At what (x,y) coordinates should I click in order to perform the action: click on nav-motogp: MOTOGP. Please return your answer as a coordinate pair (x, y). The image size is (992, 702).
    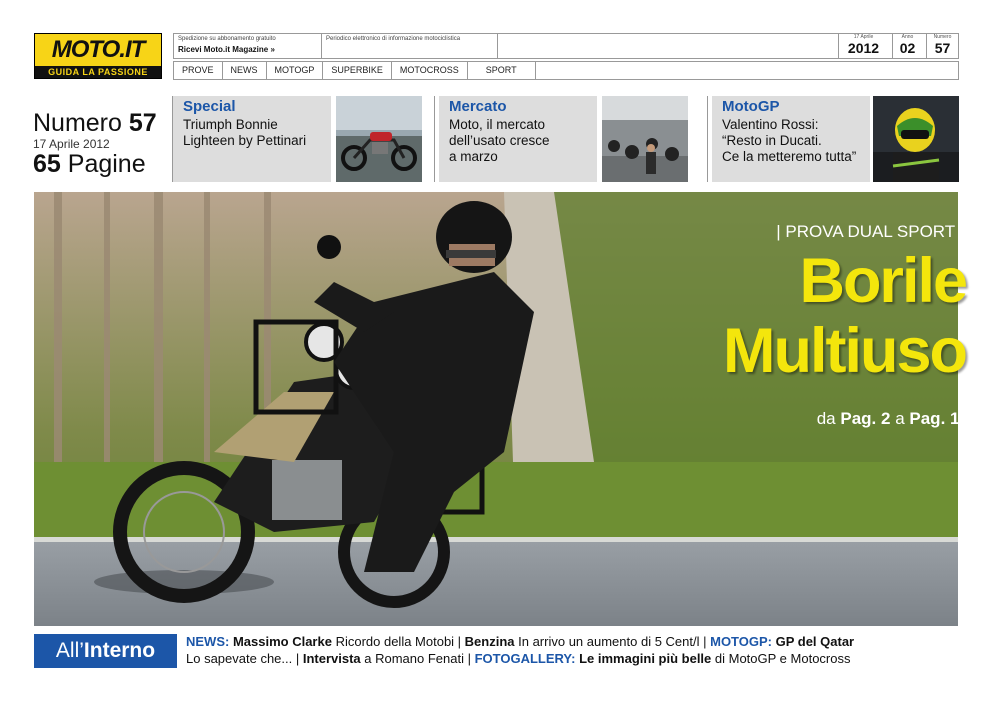
    Looking at the image, I should click on (295, 70).